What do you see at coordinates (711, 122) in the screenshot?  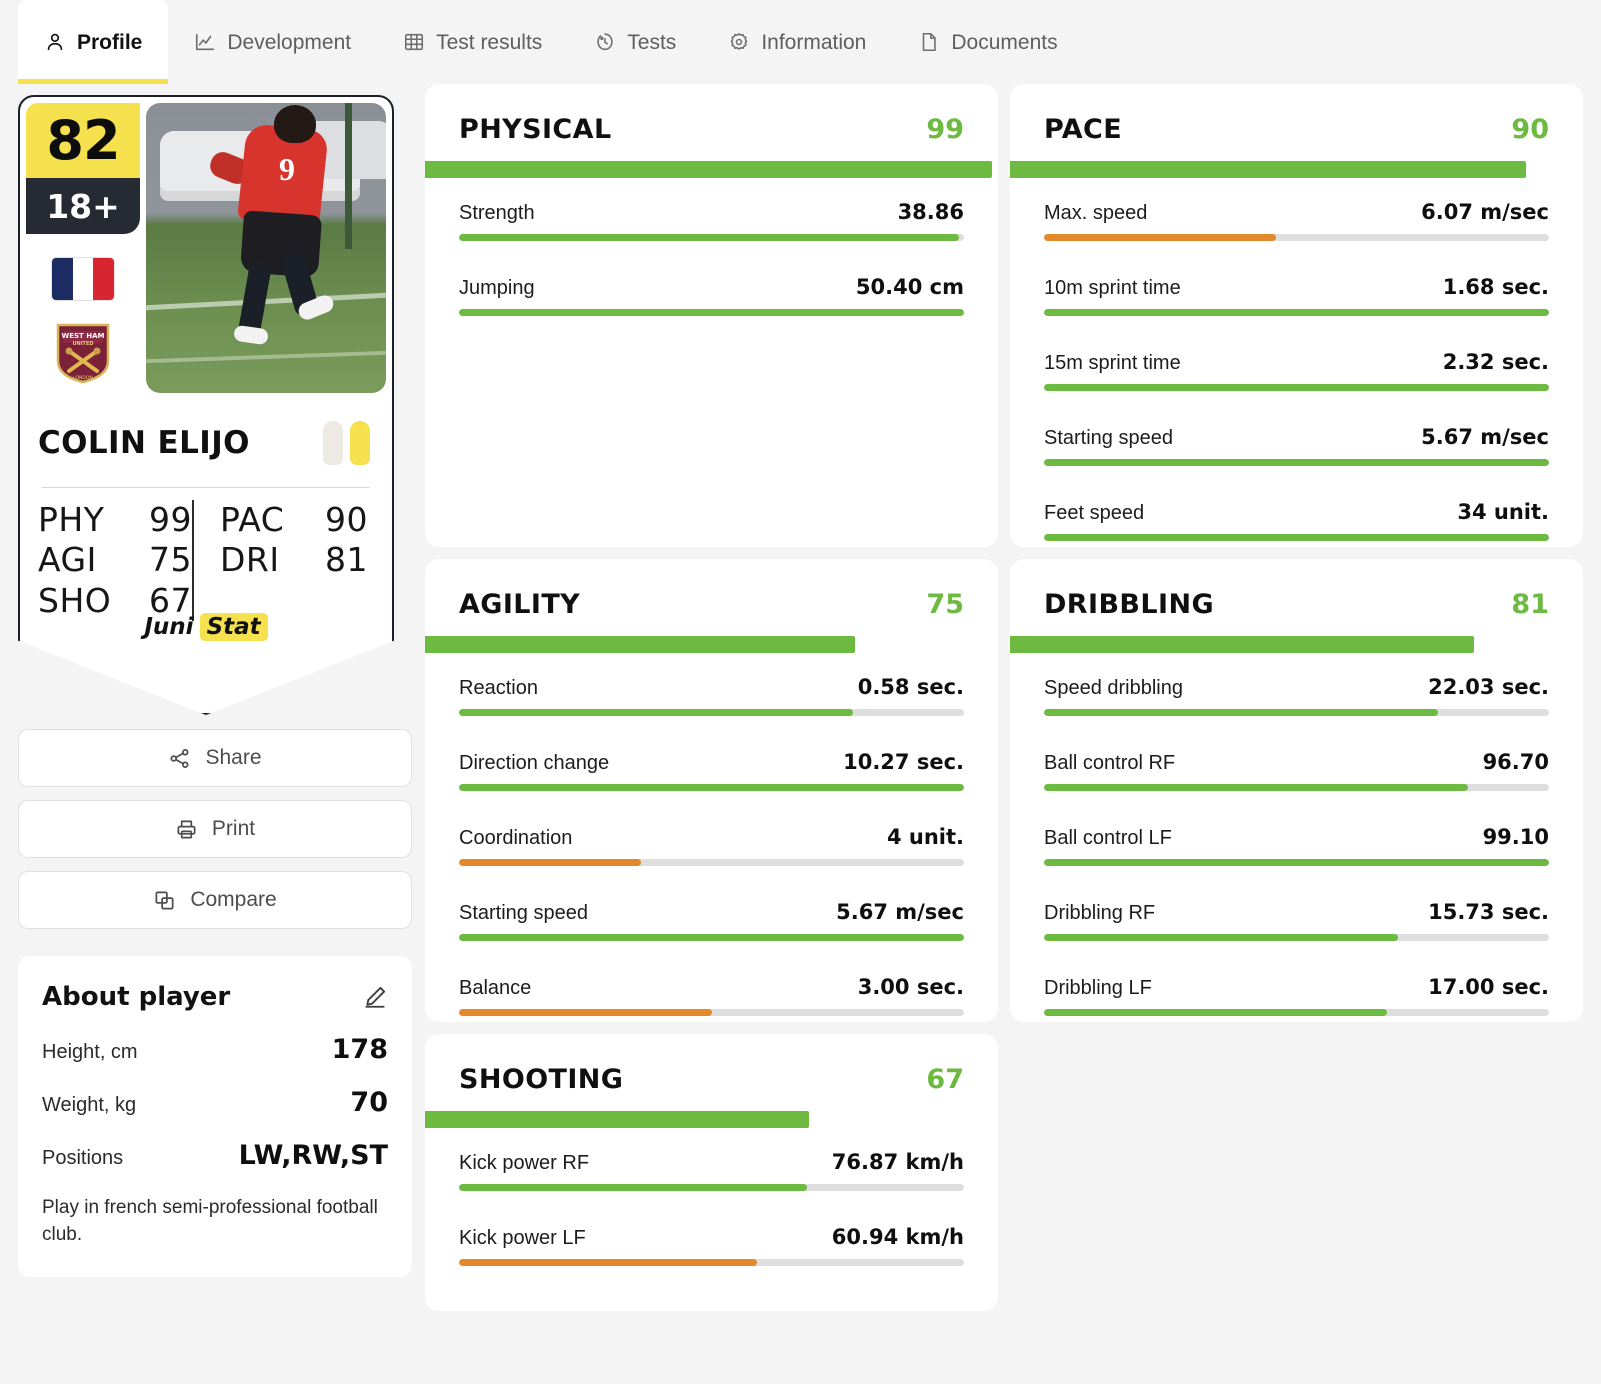 I see `panel-header: PHYSICAL 99` at bounding box center [711, 122].